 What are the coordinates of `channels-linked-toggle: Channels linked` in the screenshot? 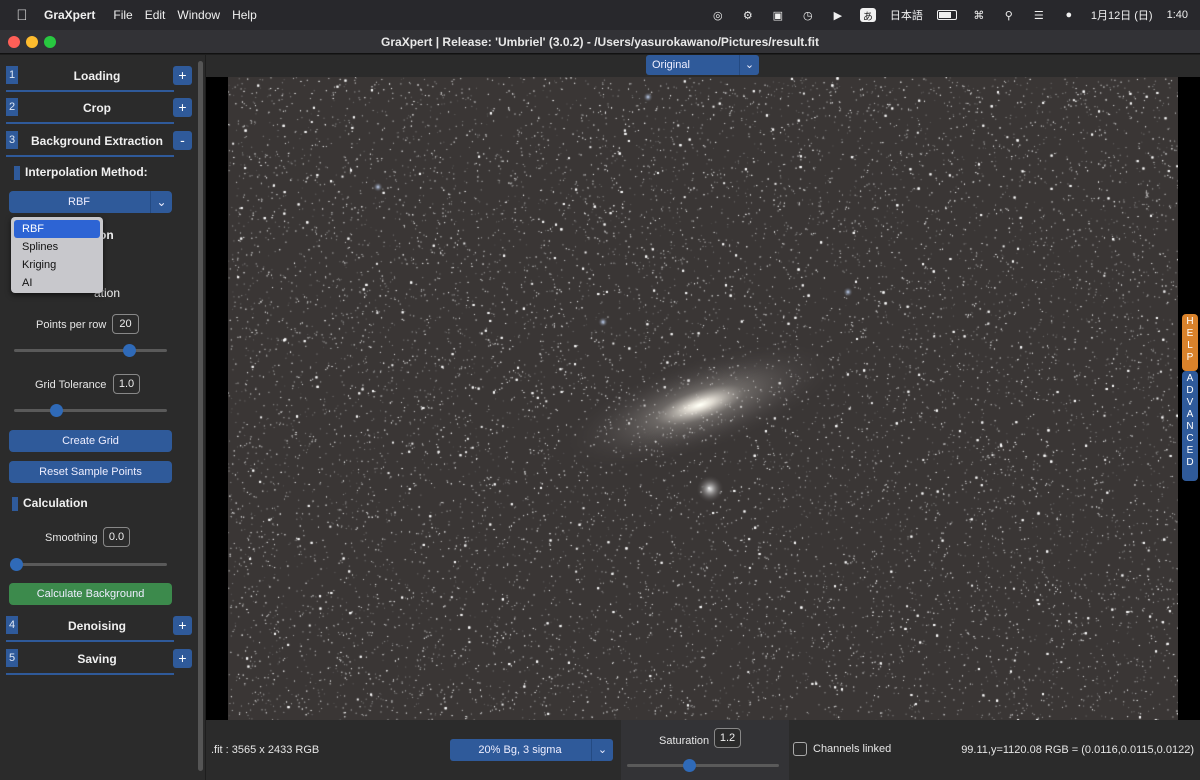 It's located at (842, 749).